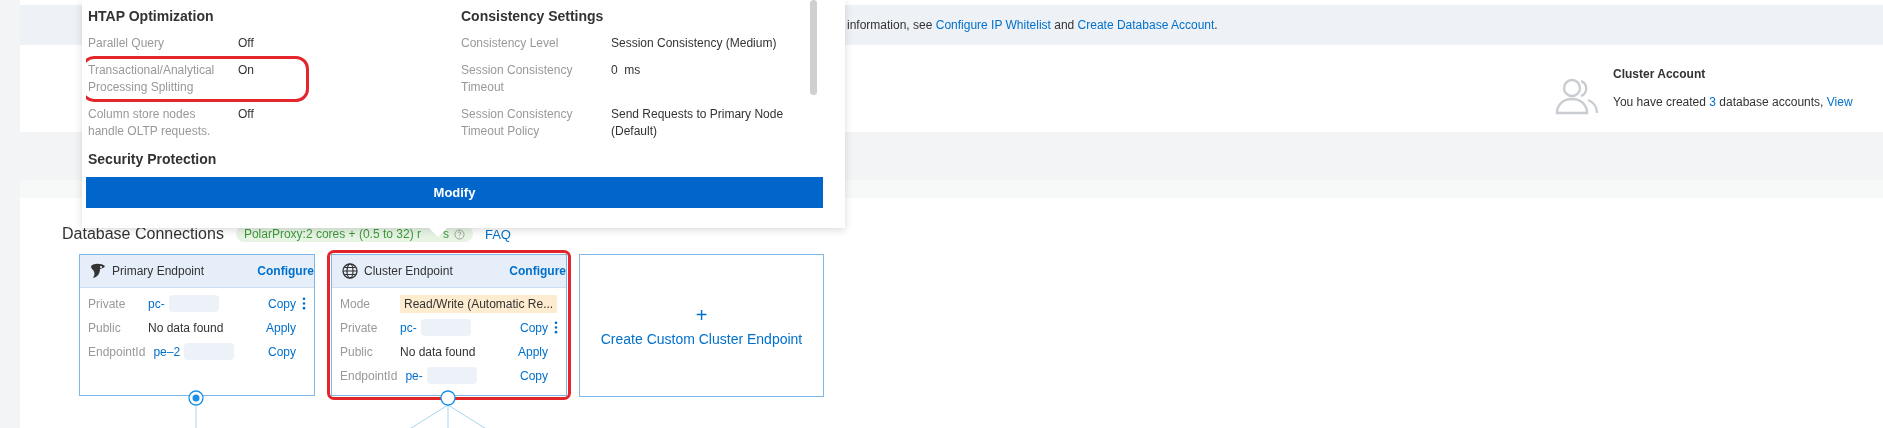  What do you see at coordinates (409, 271) in the screenshot?
I see `endpoint-title: Cluster Endpoint` at bounding box center [409, 271].